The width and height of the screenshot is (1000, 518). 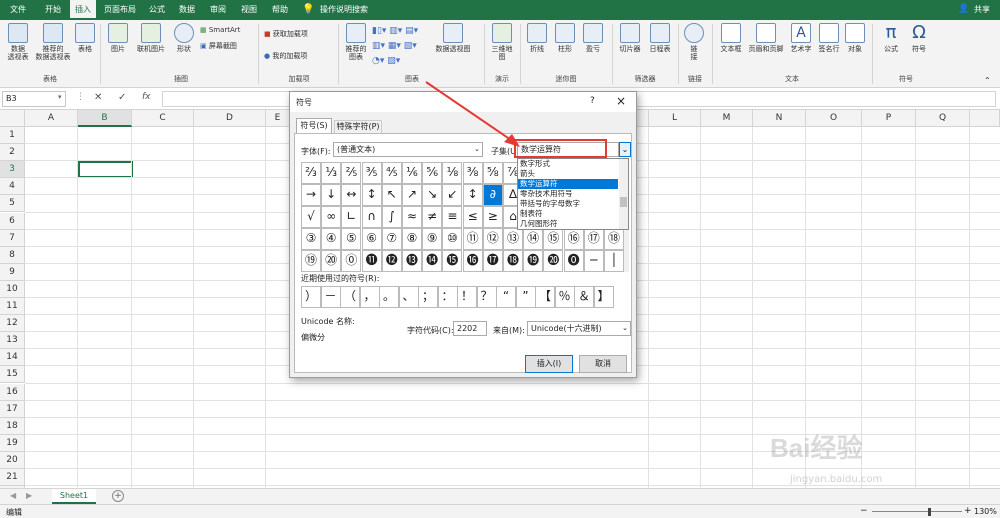 What do you see at coordinates (356, 42) in the screenshot?
I see `recommended-charts-button: 推荐的 图表` at bounding box center [356, 42].